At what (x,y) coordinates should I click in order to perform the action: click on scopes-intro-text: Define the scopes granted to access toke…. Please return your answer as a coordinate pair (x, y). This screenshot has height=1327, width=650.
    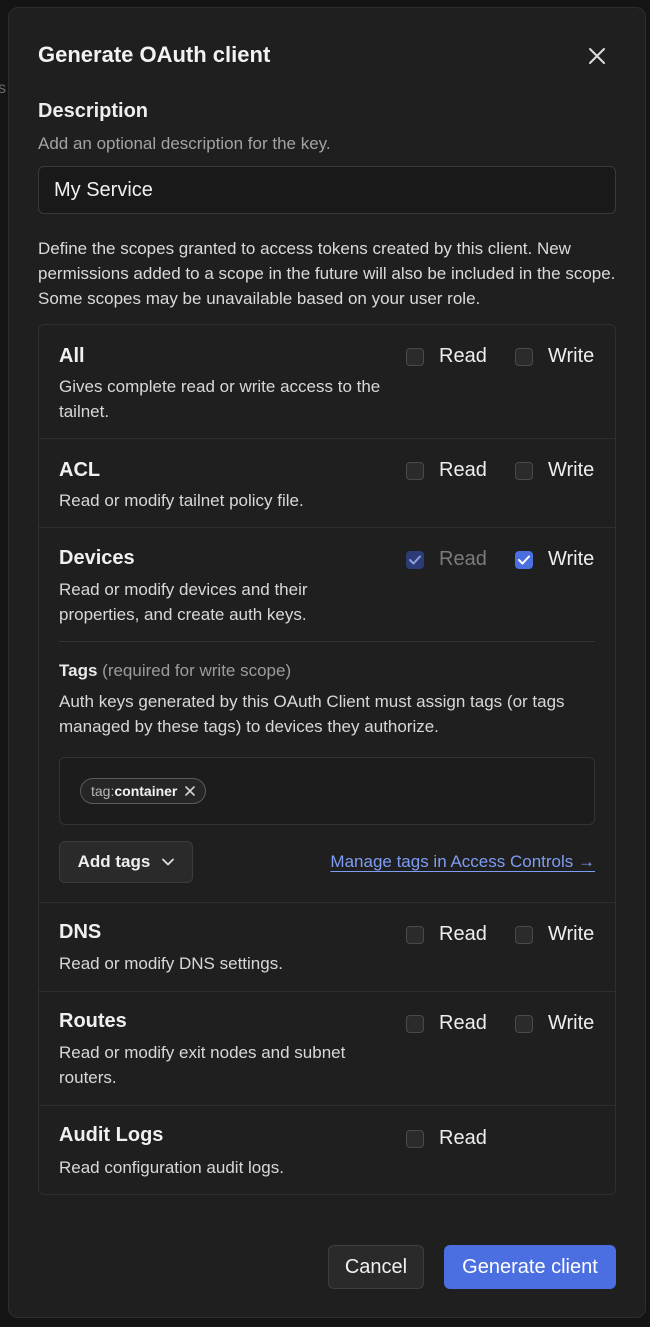
    Looking at the image, I should click on (327, 273).